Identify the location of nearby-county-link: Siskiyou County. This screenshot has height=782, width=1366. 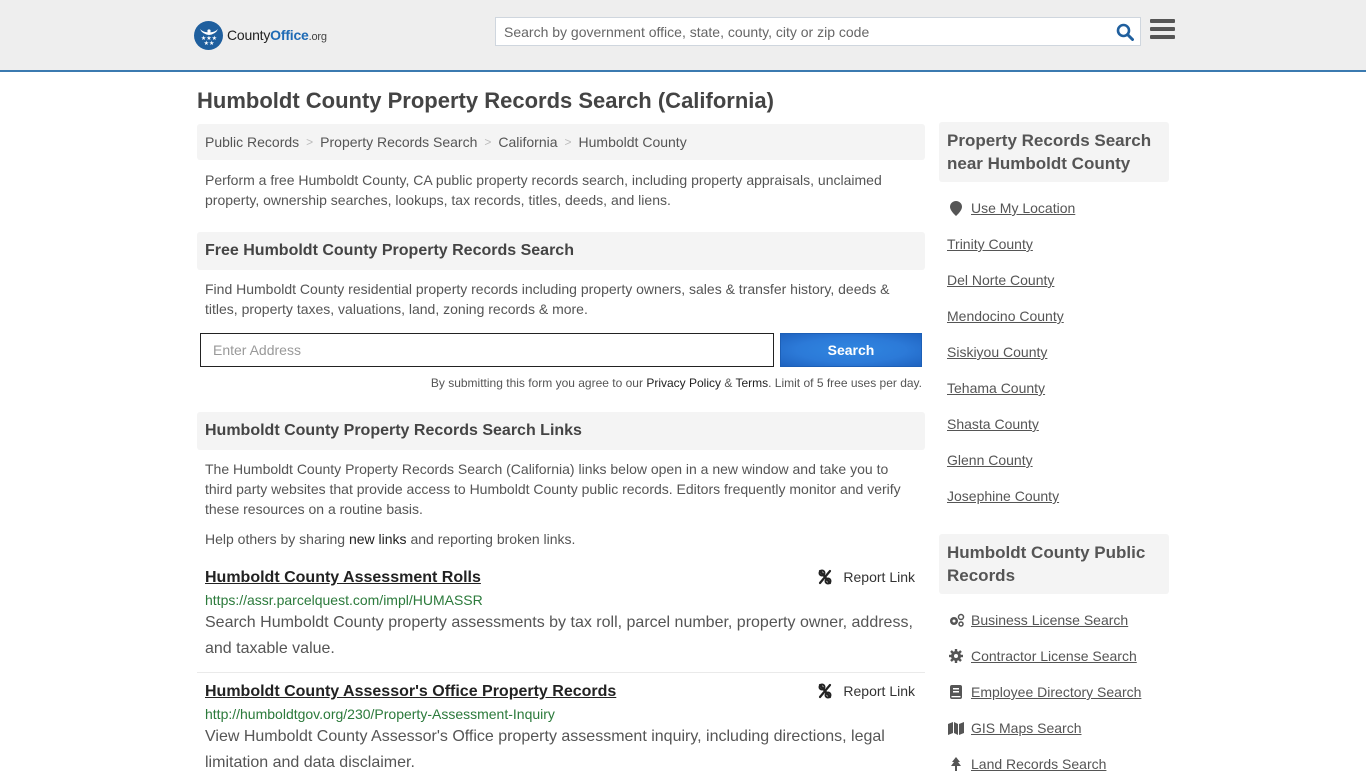
(997, 352).